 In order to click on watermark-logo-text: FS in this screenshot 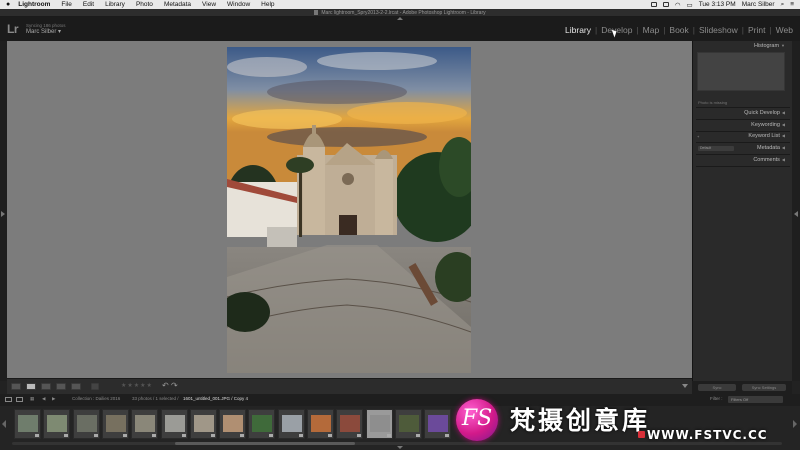, I will do `click(477, 418)`.